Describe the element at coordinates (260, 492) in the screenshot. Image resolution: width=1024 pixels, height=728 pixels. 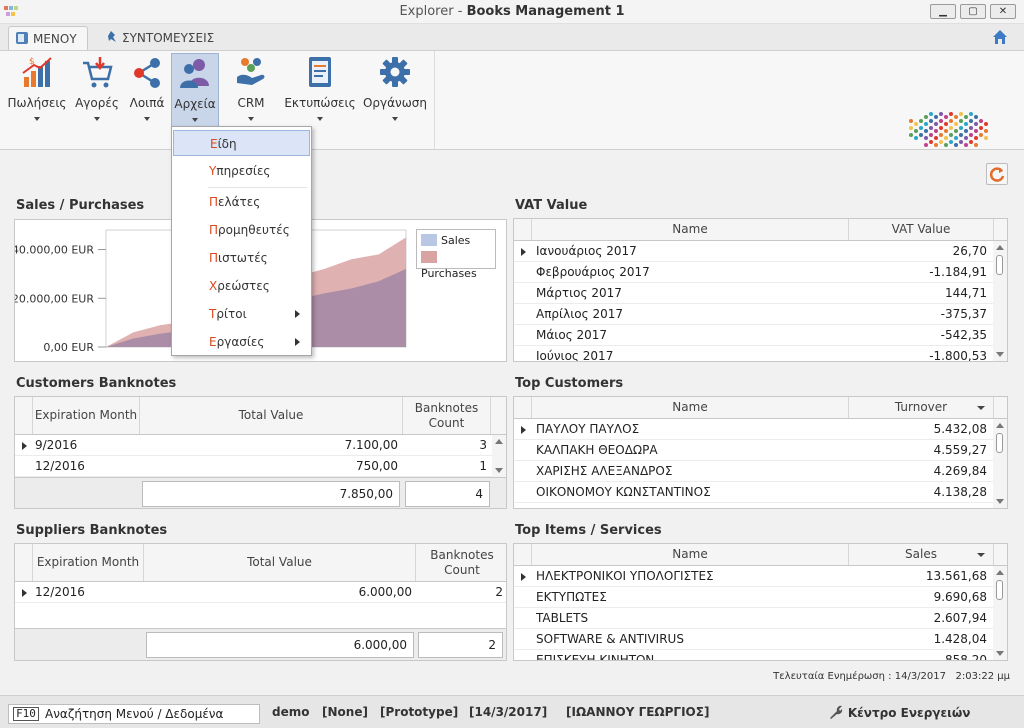
I see `cb-footer: 7.850,00 4` at that location.